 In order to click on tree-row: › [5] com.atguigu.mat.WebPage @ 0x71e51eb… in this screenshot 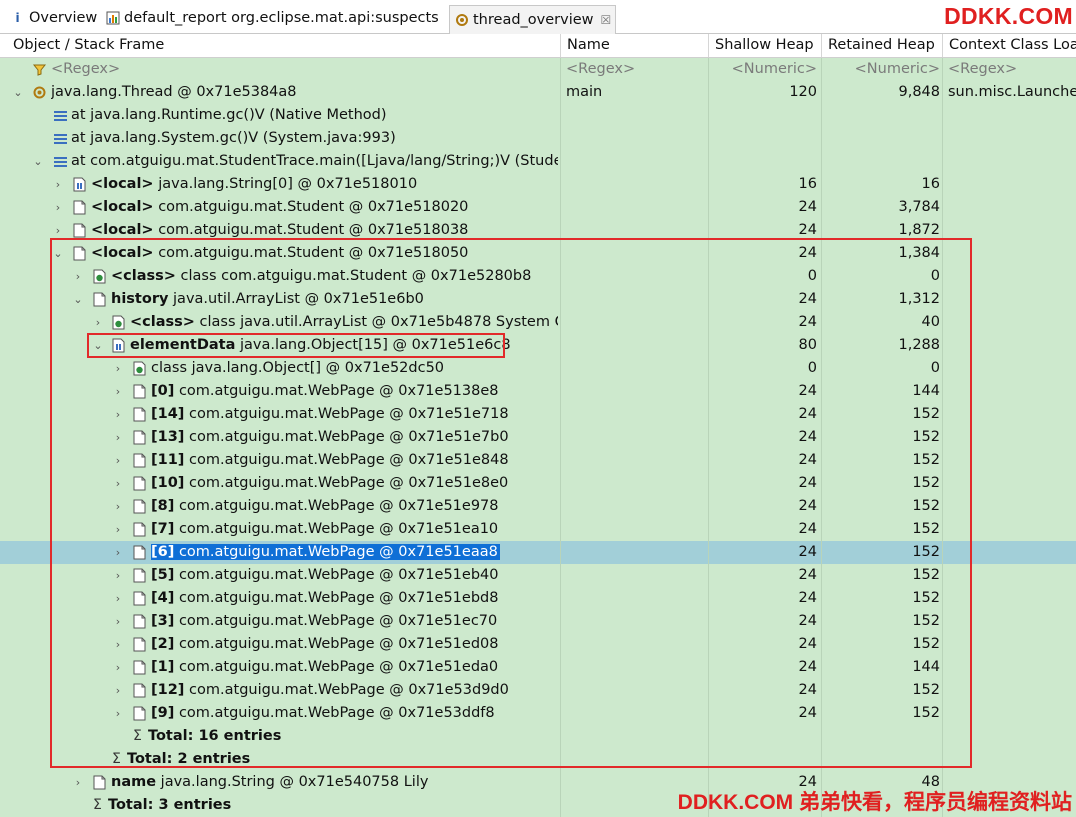, I will do `click(538, 575)`.